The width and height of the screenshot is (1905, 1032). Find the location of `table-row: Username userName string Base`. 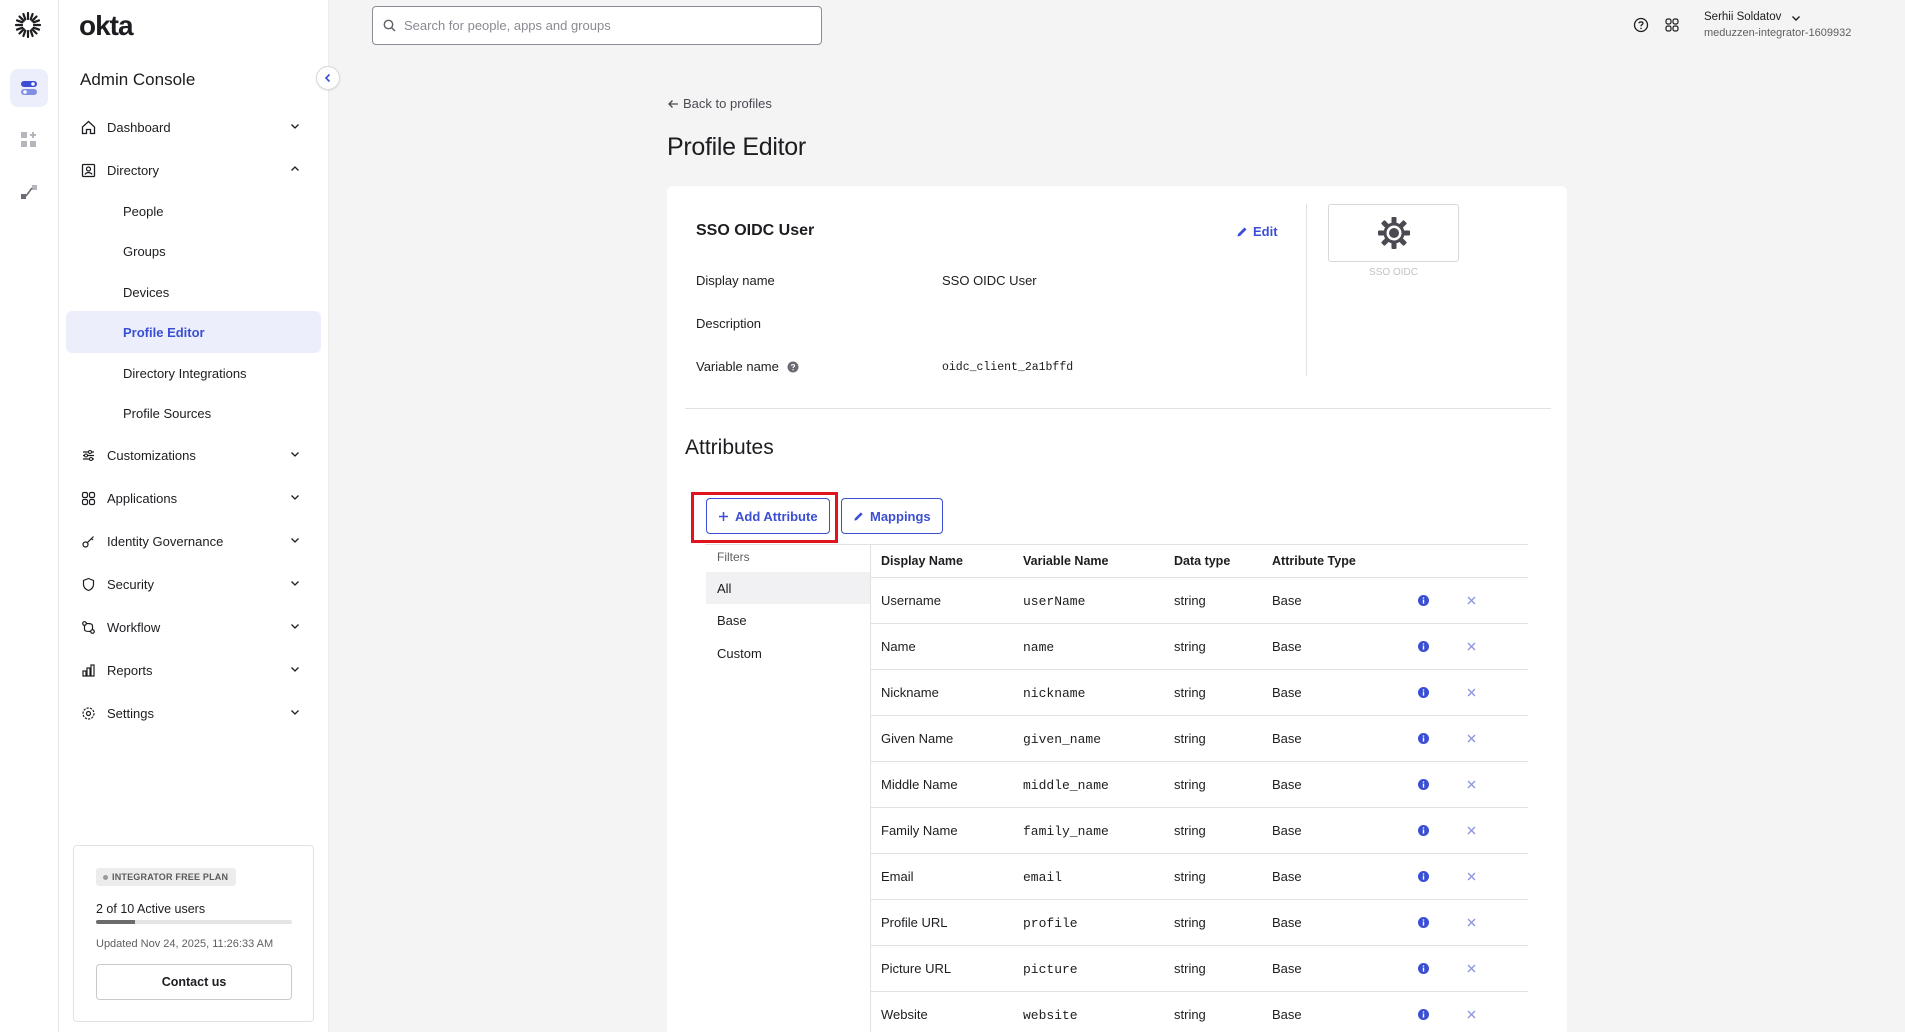

table-row: Username userName string Base is located at coordinates (1199, 601).